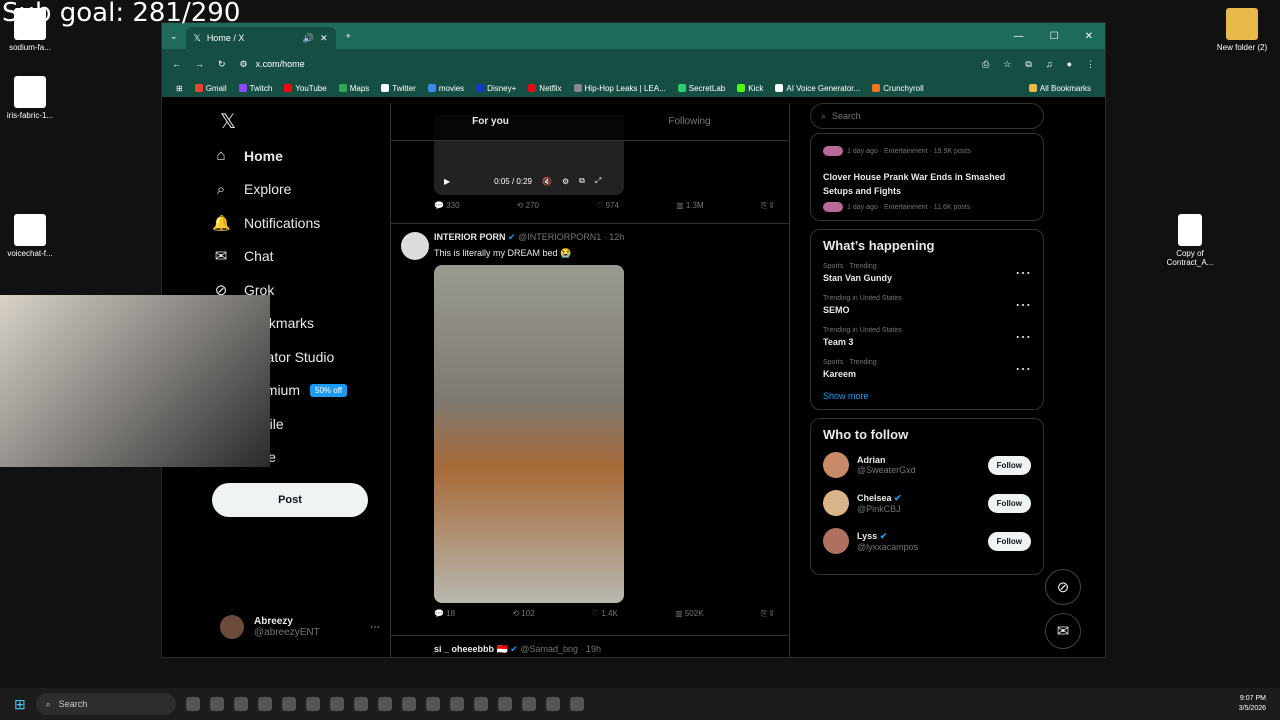 This screenshot has width=1280, height=720. Describe the element at coordinates (300, 627) in the screenshot. I see `account-switcher: Abreezy @abreezyENT ⋯` at that location.